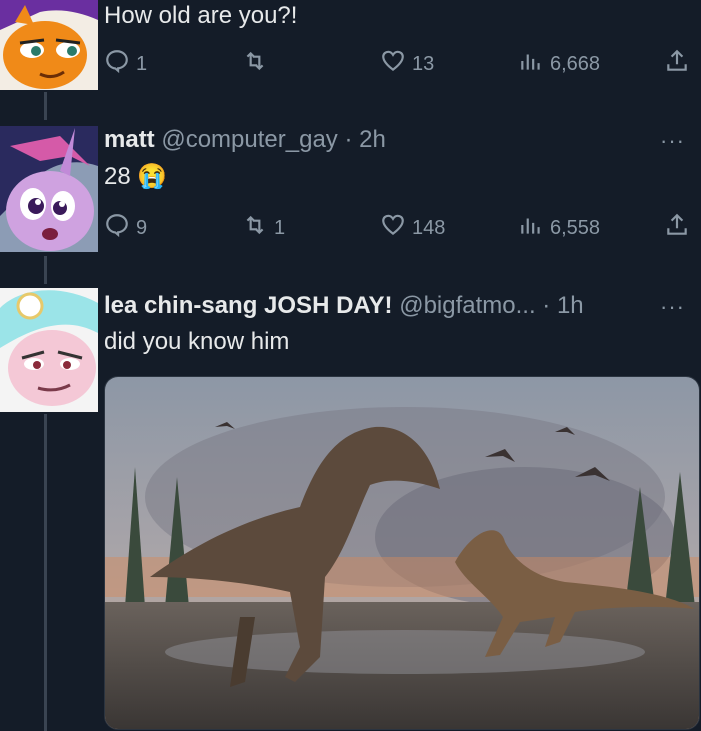 The image size is (701, 731). I want to click on tweet-actions: 9 1 148 6,558, so click(402, 228).